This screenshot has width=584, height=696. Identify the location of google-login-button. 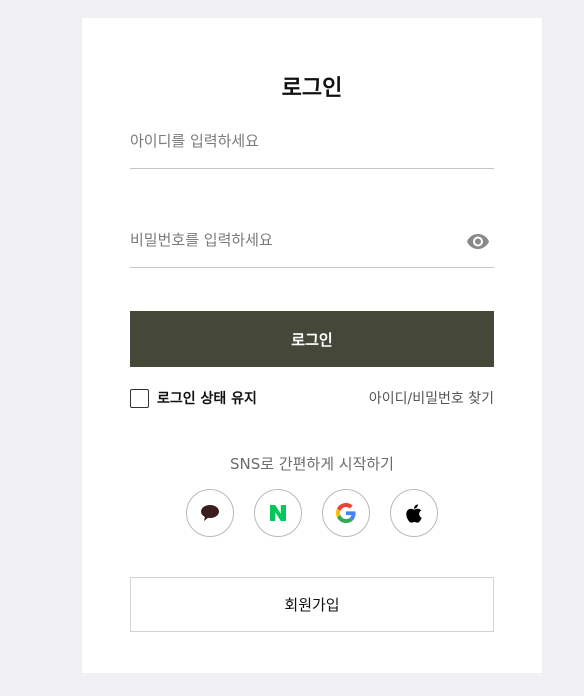
(346, 513).